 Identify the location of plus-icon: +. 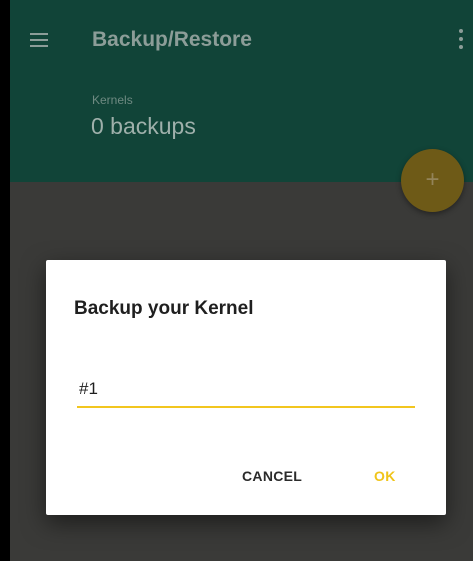
(432, 179).